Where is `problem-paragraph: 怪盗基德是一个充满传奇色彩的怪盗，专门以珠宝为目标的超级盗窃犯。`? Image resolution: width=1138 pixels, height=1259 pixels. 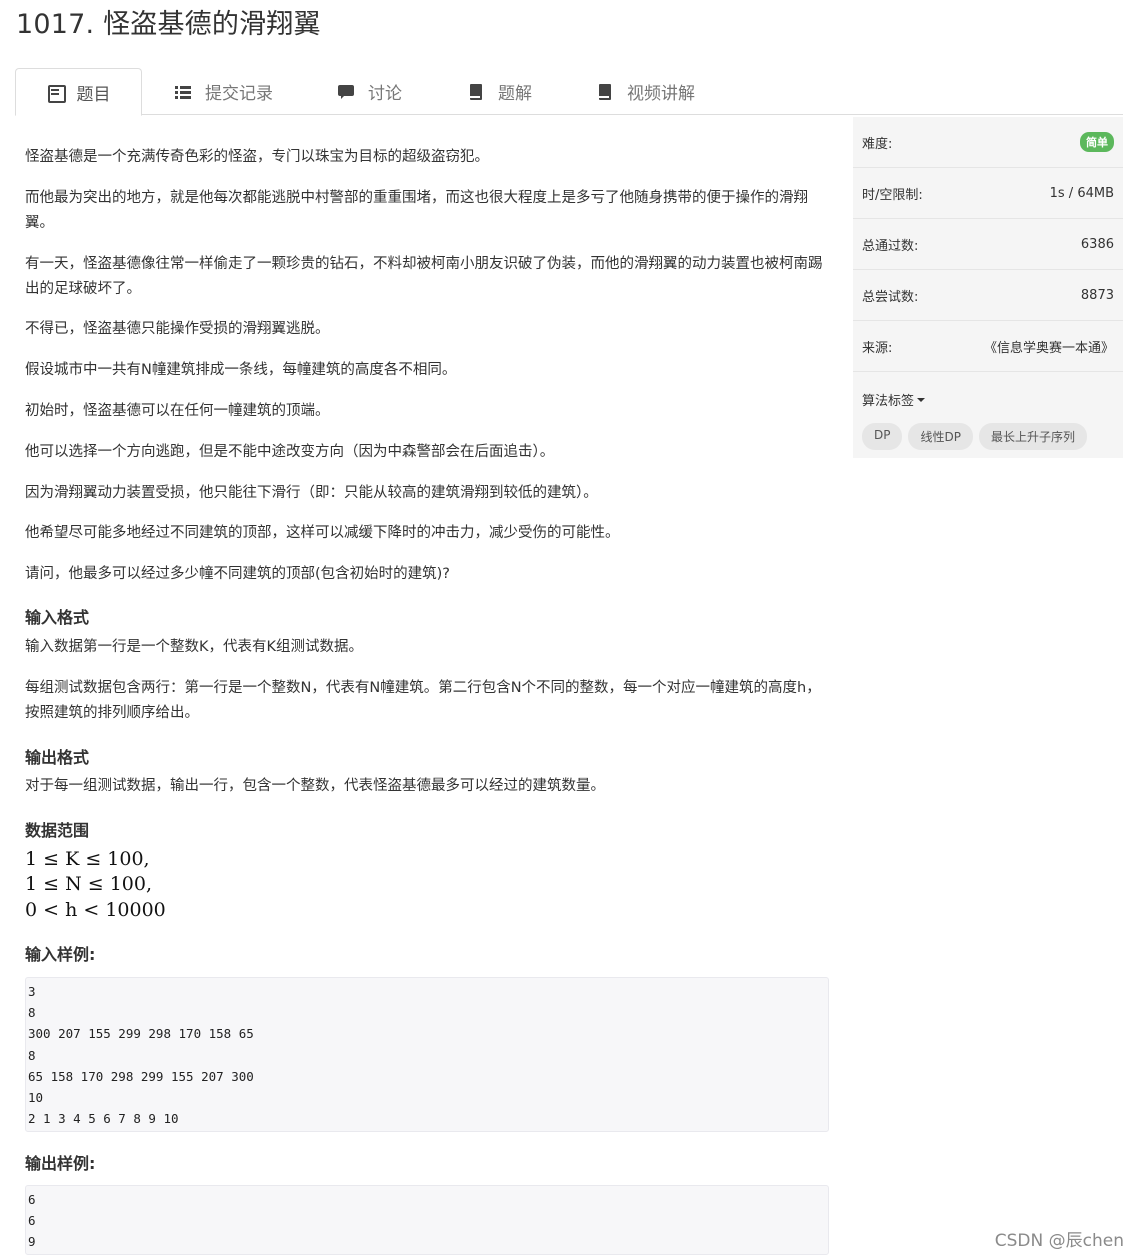 problem-paragraph: 怪盗基德是一个充满传奇色彩的怪盗，专门以珠宝为目标的超级盗窃犯。 is located at coordinates (257, 157).